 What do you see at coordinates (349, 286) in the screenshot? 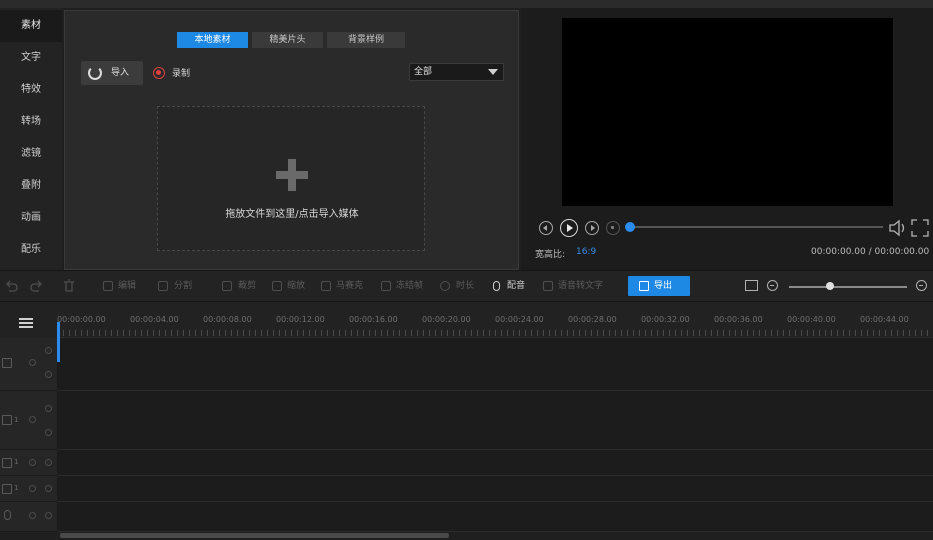
I see `toolbar-mosaic: 马赛克` at bounding box center [349, 286].